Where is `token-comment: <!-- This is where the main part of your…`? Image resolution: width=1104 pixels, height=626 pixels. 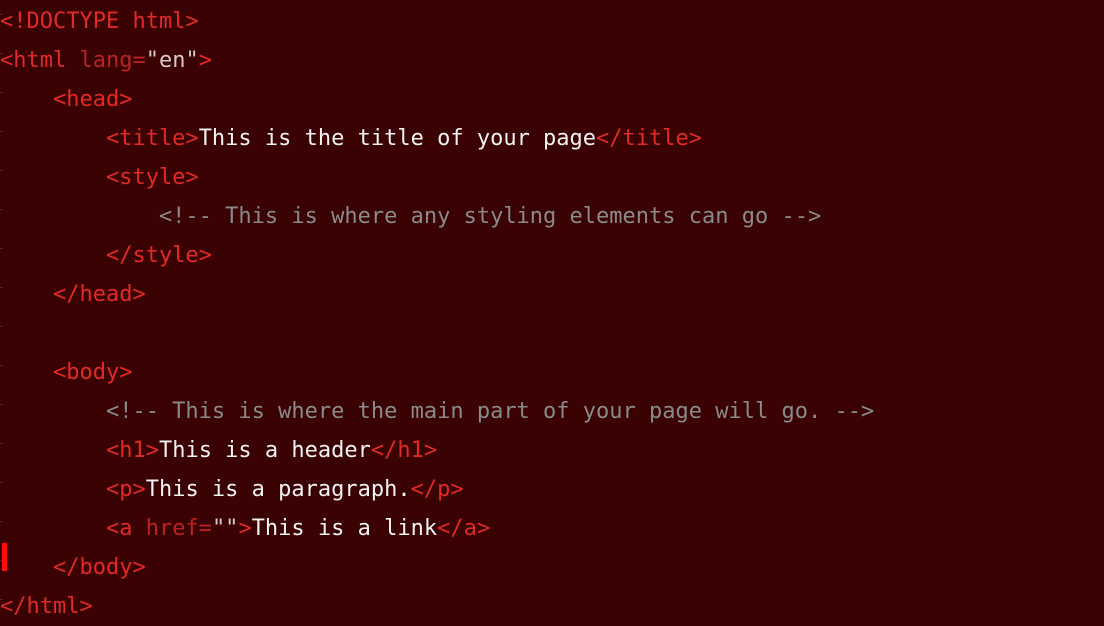 token-comment: <!-- This is where the main part of your… is located at coordinates (437, 411).